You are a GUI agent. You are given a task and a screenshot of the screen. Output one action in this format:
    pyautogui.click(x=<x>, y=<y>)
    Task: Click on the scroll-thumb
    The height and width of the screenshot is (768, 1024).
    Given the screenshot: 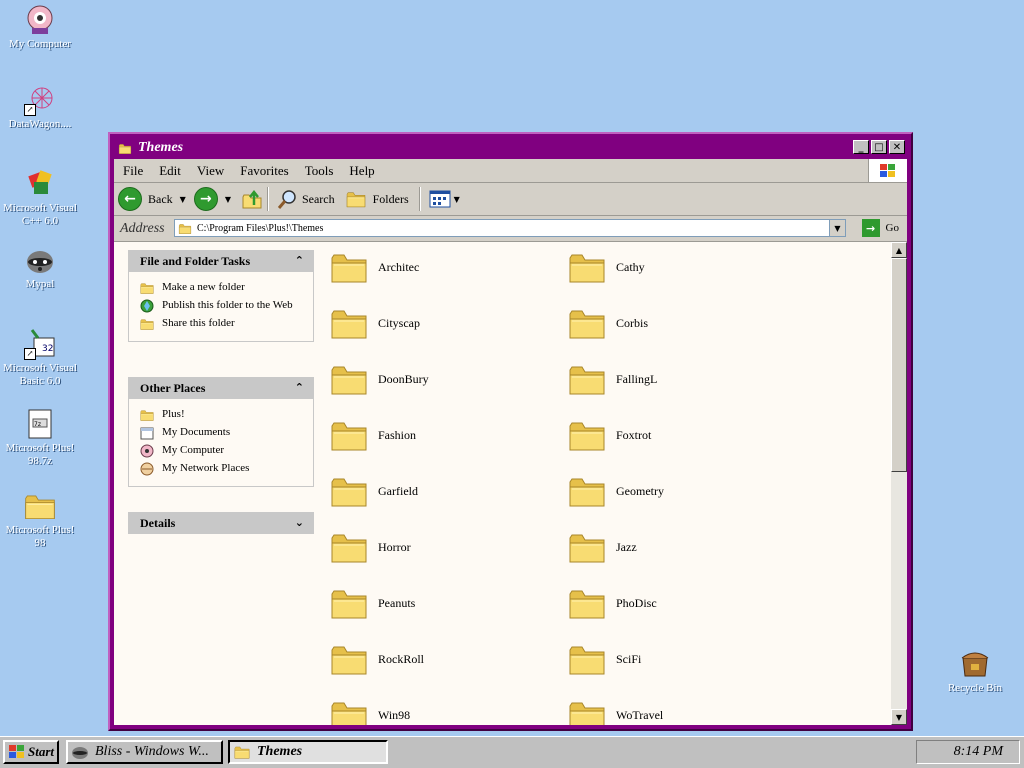 What is the action you would take?
    pyautogui.click(x=899, y=365)
    